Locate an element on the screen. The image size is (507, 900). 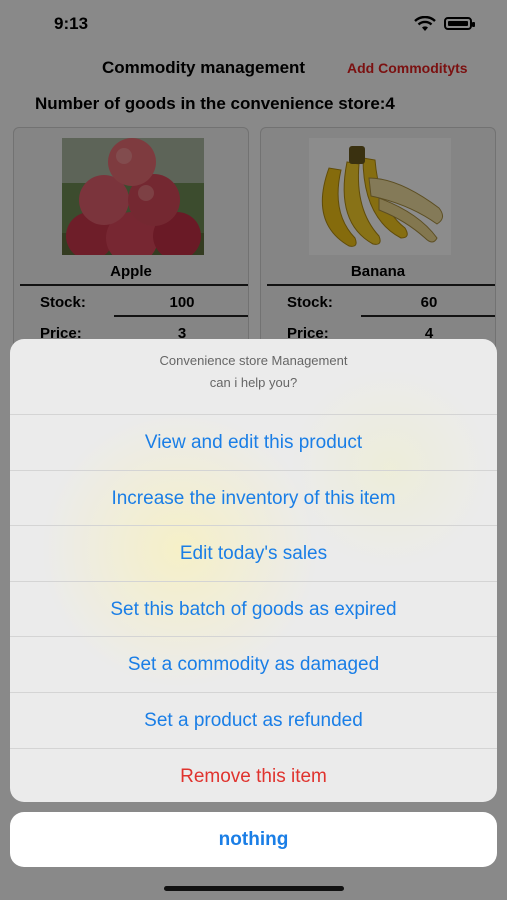
set-refunded-button: Set a product as refunded is located at coordinates (253, 720).